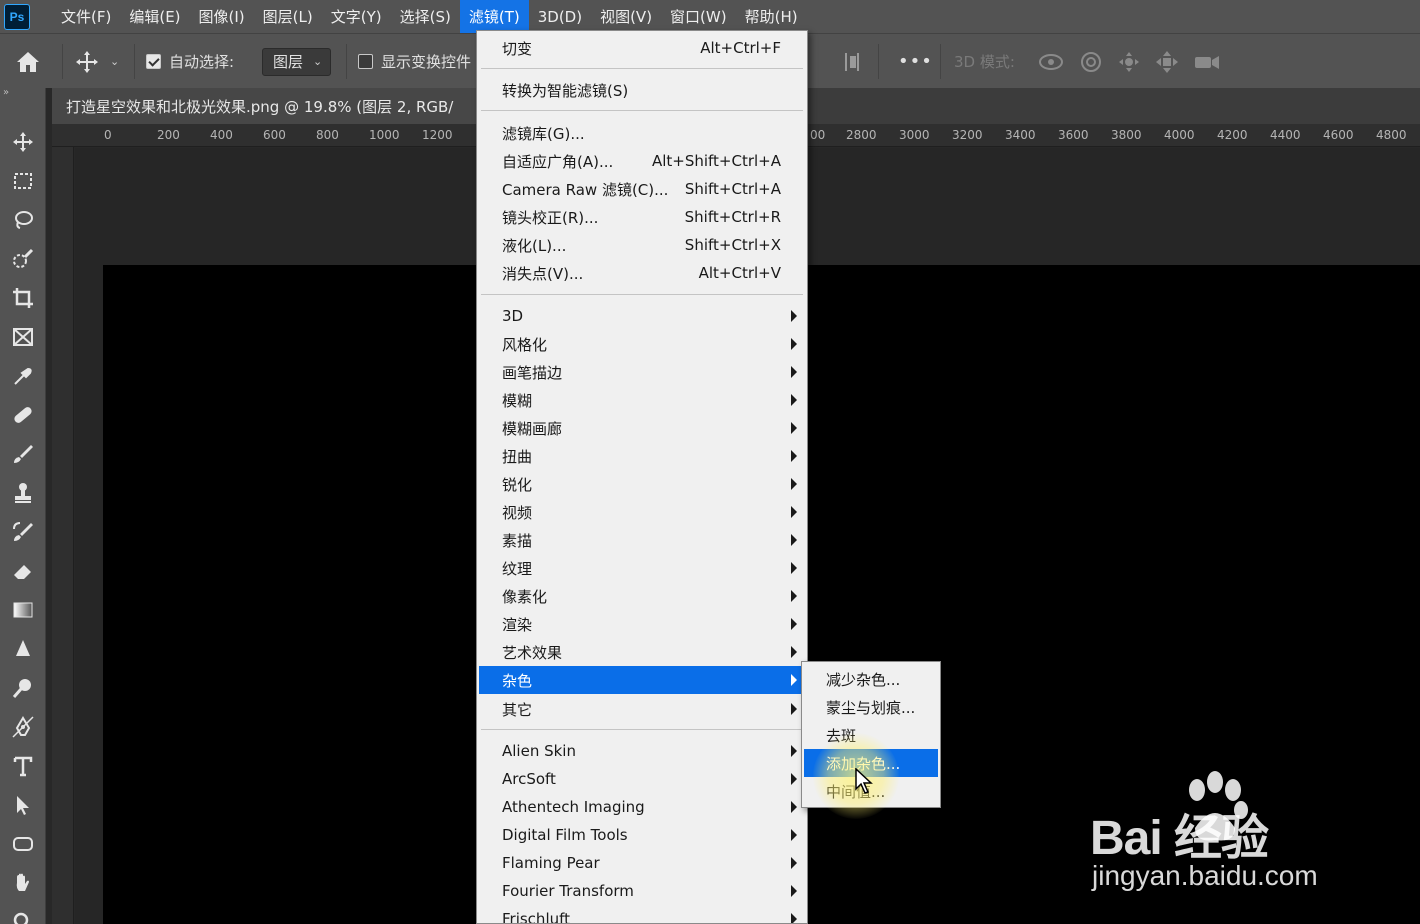 This screenshot has height=924, width=1420. I want to click on lasso-tool-icon, so click(23, 219).